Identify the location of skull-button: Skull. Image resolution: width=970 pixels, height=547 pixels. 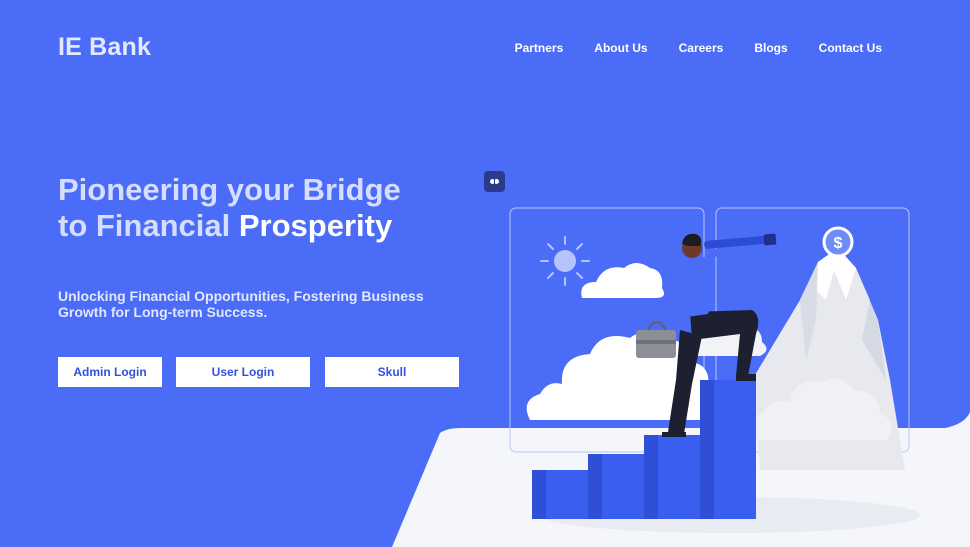
(392, 372).